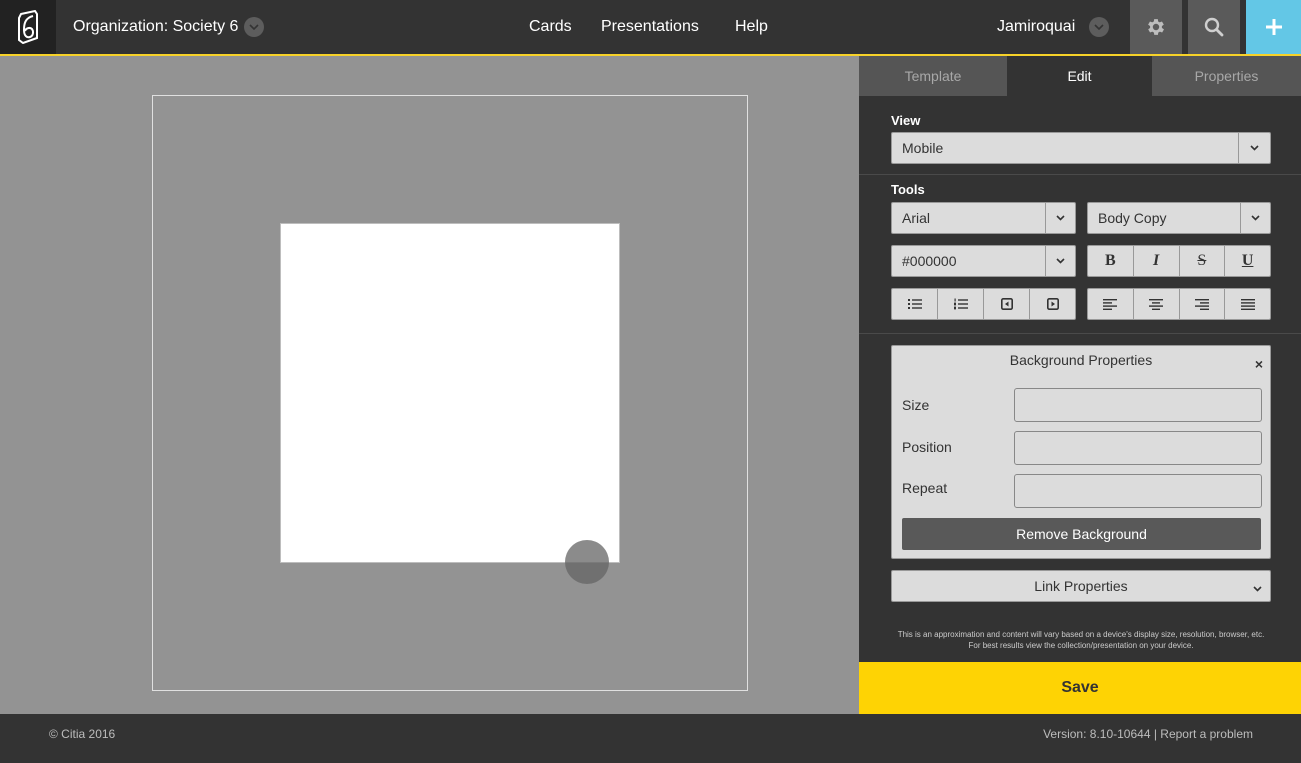 This screenshot has width=1301, height=763. I want to click on size-input, so click(1138, 405).